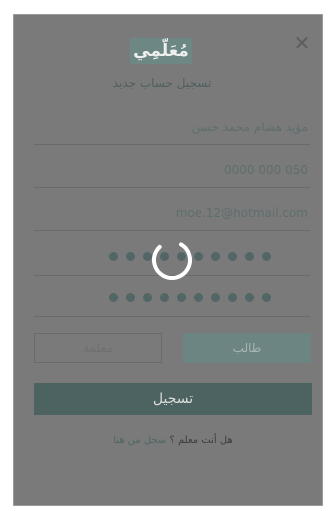 This screenshot has width=334, height=511. Describe the element at coordinates (98, 348) in the screenshot. I see `role-teacher-button: معلمة` at that location.